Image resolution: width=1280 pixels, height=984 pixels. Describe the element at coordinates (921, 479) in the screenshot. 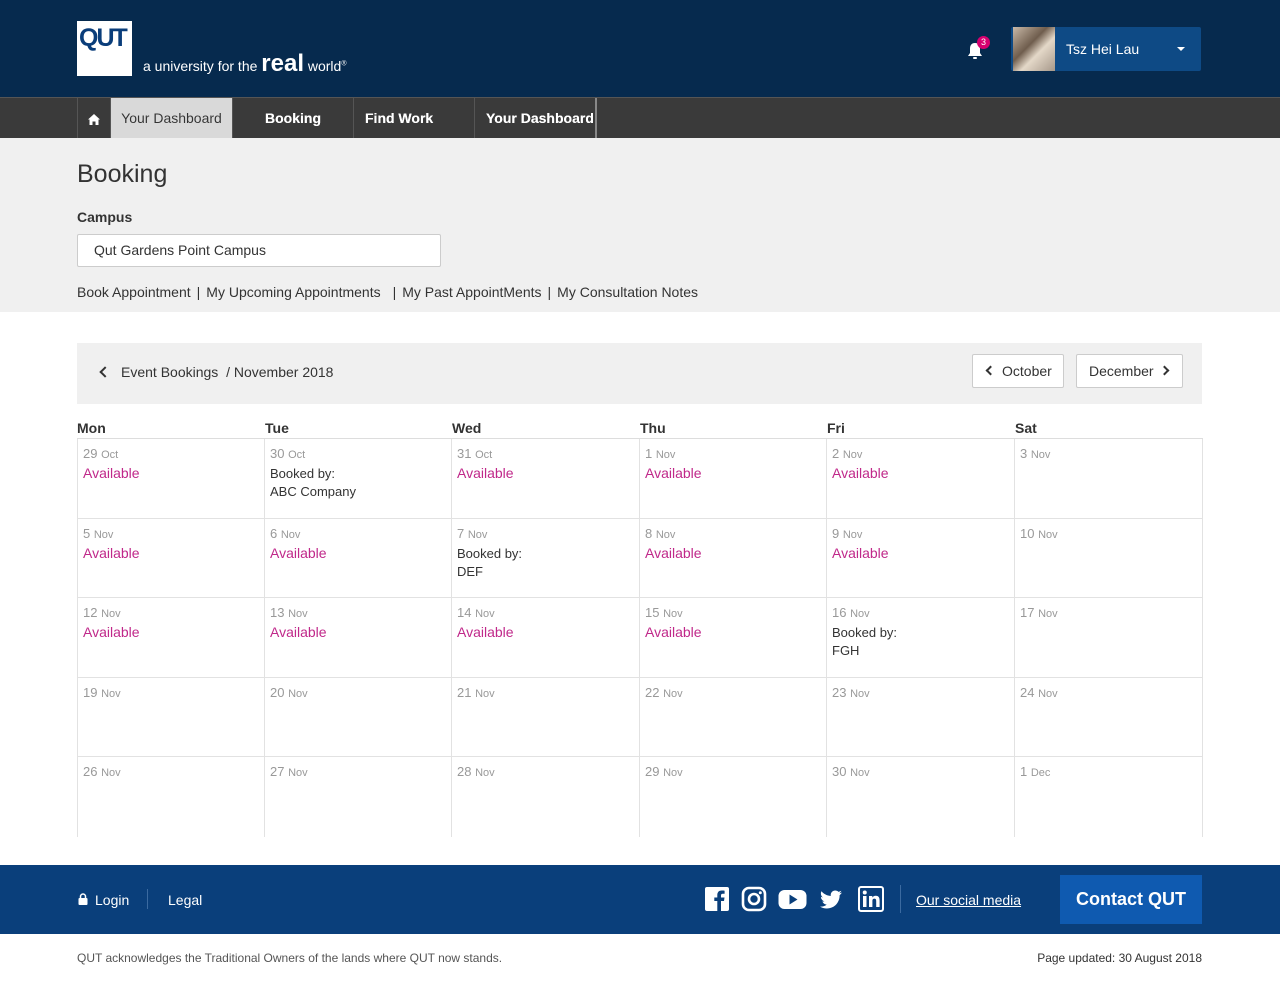

I see `calendar-day-cell: 2 Nov Available` at that location.